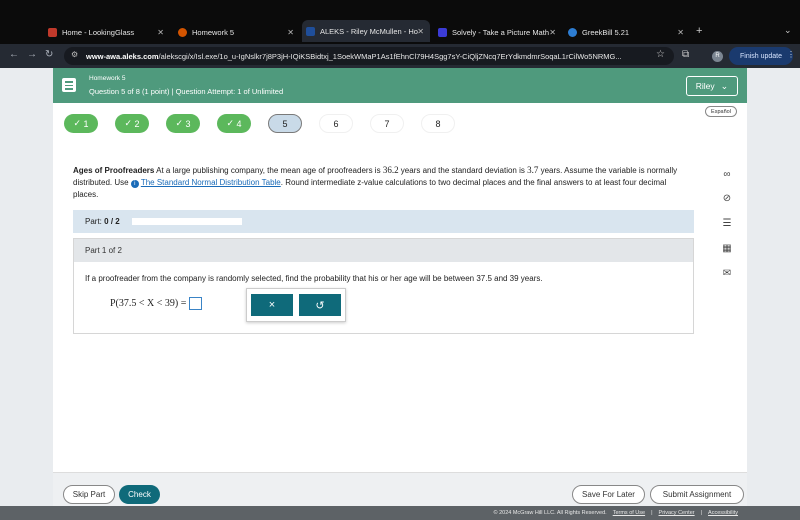 The width and height of the screenshot is (800, 520). Describe the element at coordinates (727, 200) in the screenshot. I see `explanation-icon: ⊘` at that location.